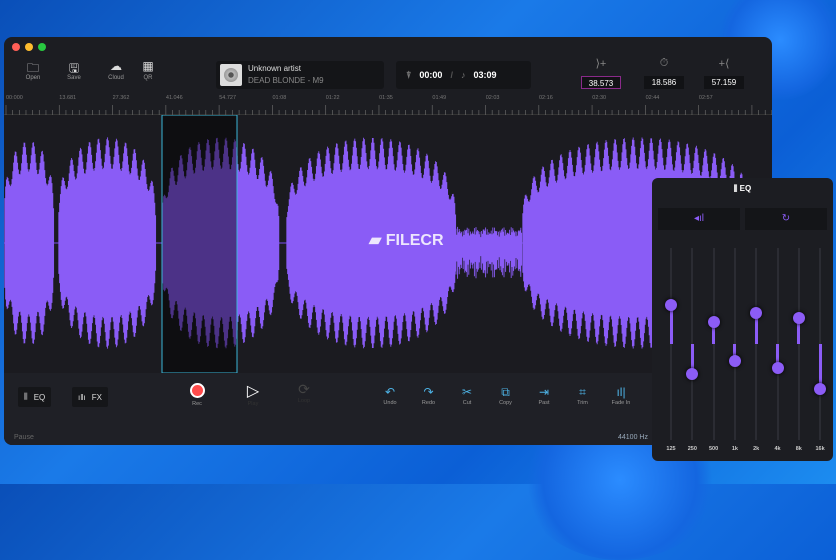 Image resolution: width=836 pixels, height=560 pixels. Describe the element at coordinates (724, 82) in the screenshot. I see `selection-end-field: 57.159` at that location.